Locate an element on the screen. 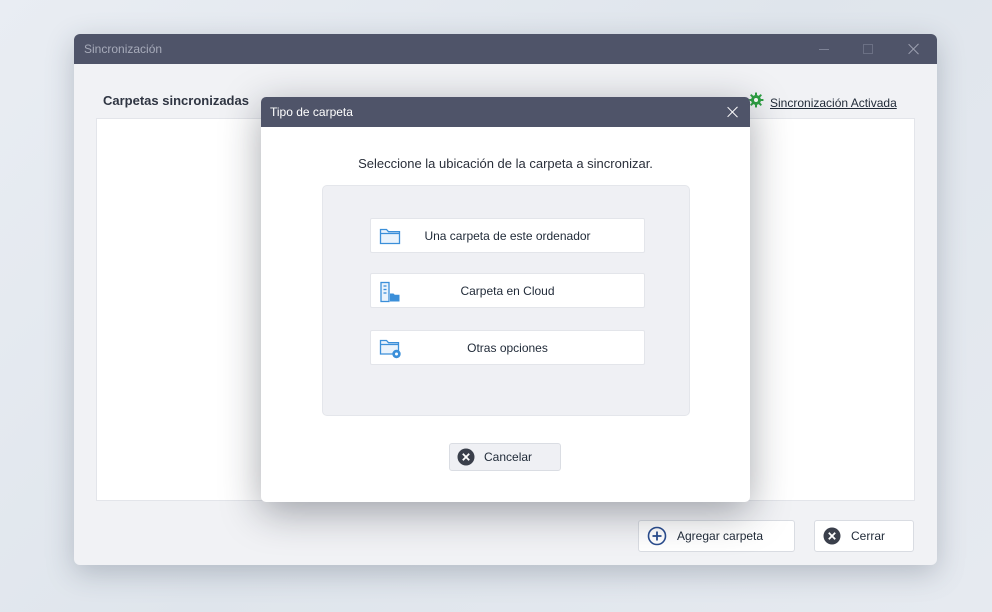  window-close-button is located at coordinates (914, 49).